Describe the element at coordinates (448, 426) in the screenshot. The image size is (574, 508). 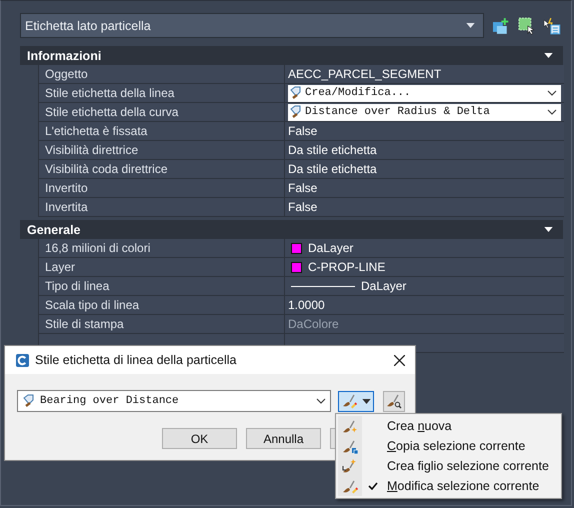
I see `menu-item: Crea nuova` at that location.